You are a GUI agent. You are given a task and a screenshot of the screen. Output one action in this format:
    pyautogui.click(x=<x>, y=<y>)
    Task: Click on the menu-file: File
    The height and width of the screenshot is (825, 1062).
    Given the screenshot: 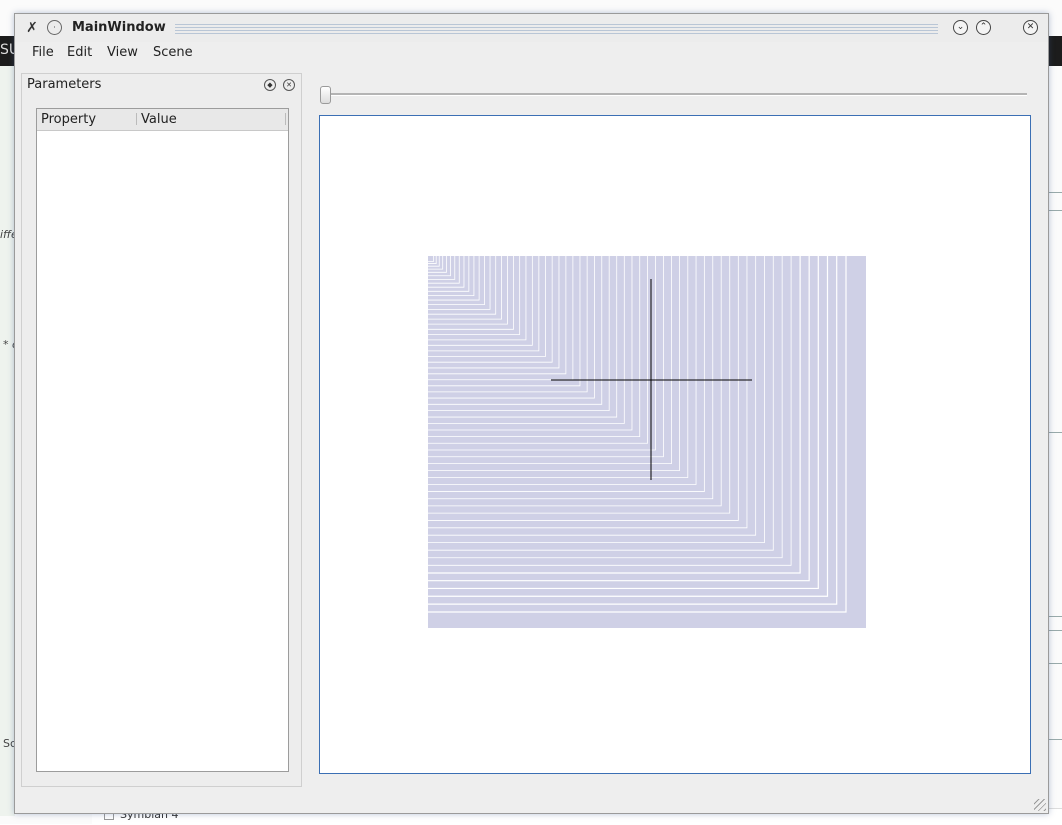 What is the action you would take?
    pyautogui.click(x=43, y=52)
    